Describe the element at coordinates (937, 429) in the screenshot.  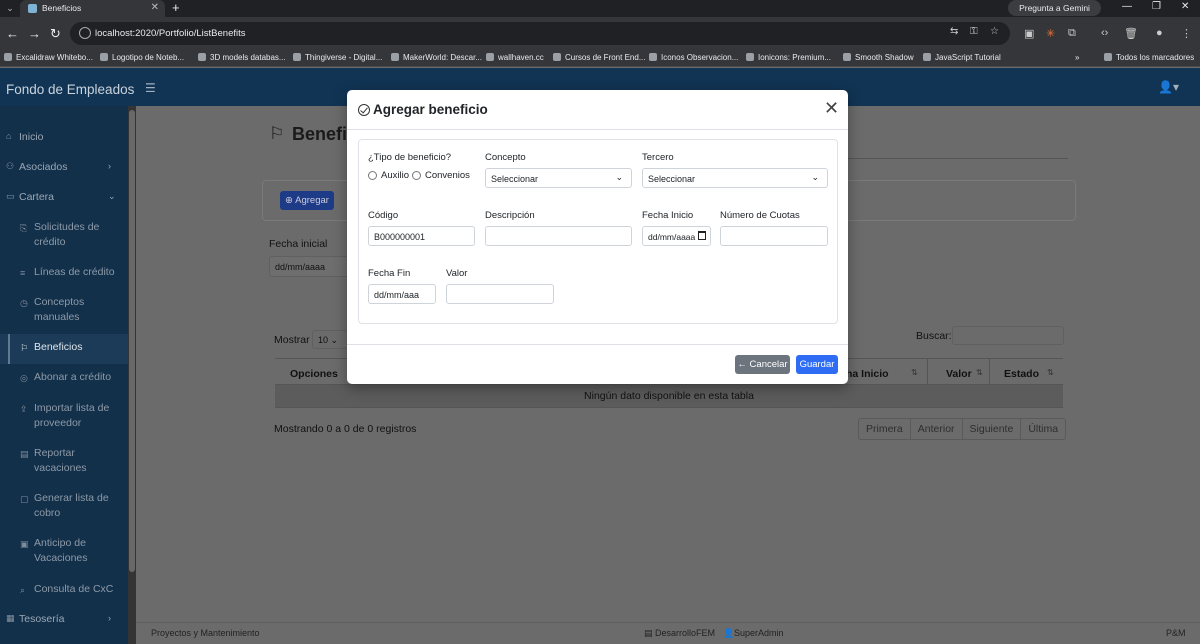
I see `pagination-previous: Anterior` at that location.